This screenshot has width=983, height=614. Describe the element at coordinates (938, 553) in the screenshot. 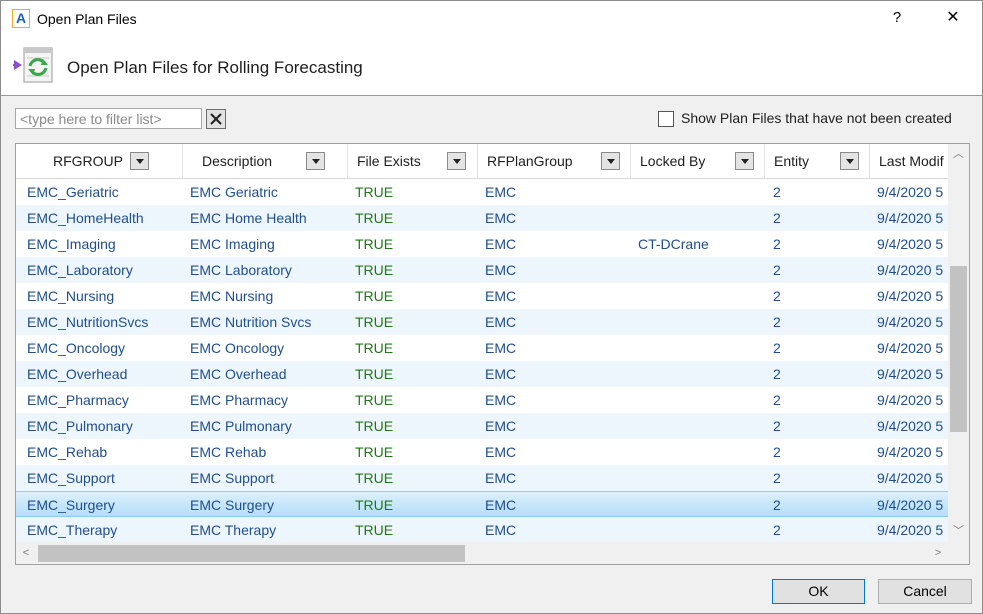

I see `scroll-right-icon: >` at that location.